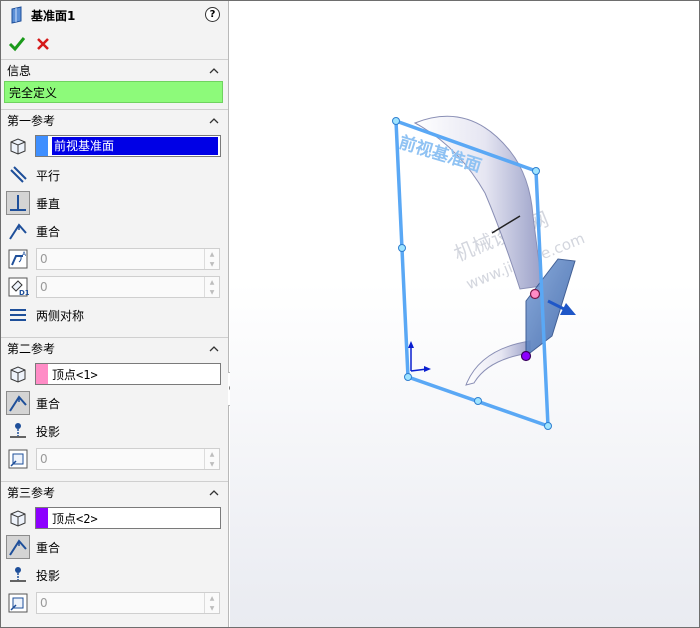 This screenshot has width=700, height=628. What do you see at coordinates (18, 259) in the screenshot?
I see `angle-icon: A` at bounding box center [18, 259].